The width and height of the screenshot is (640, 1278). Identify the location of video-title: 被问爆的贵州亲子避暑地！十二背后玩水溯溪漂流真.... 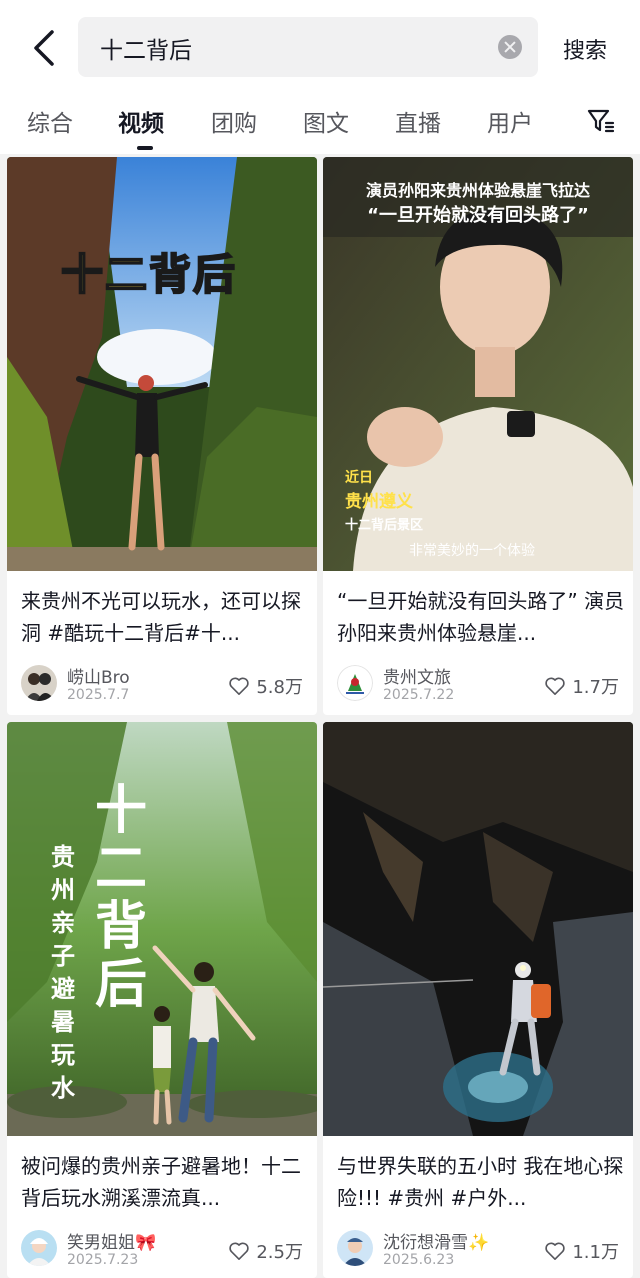
(165, 1182).